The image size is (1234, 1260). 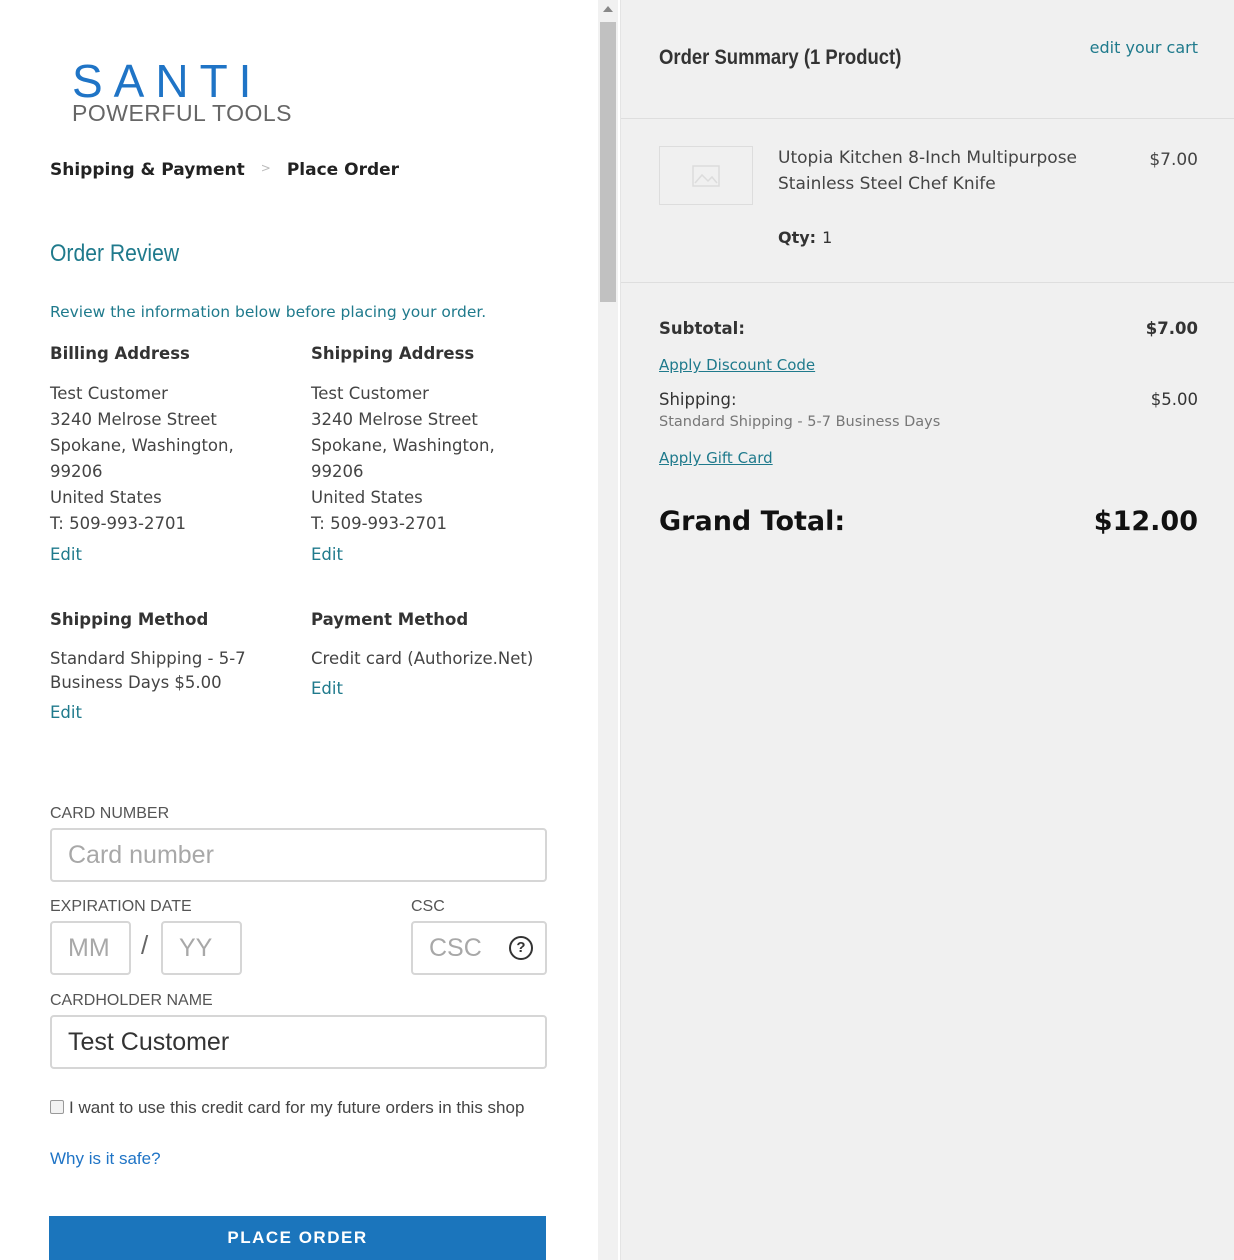 I want to click on cardholder-name-field, so click(x=298, y=1042).